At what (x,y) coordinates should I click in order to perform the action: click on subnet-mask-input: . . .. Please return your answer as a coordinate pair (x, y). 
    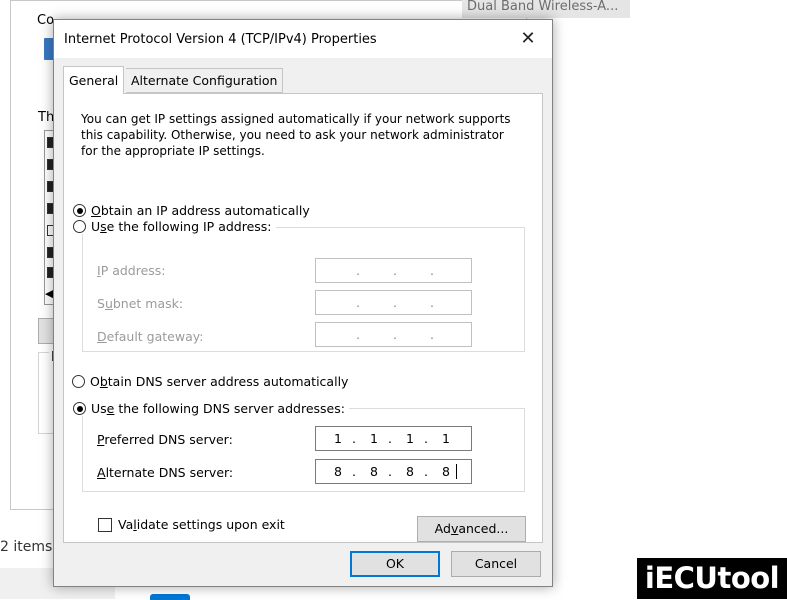
    Looking at the image, I should click on (393, 302).